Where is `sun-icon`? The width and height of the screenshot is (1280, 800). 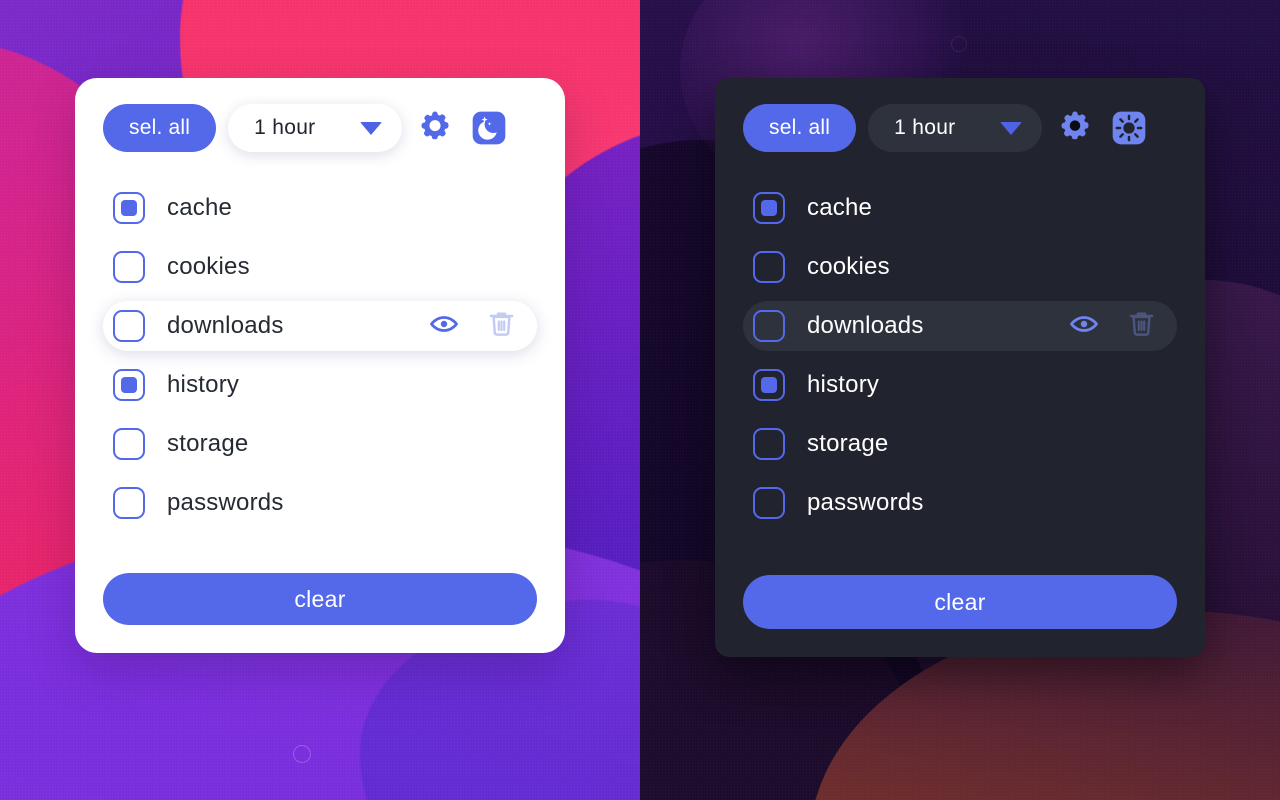
sun-icon is located at coordinates (1129, 128).